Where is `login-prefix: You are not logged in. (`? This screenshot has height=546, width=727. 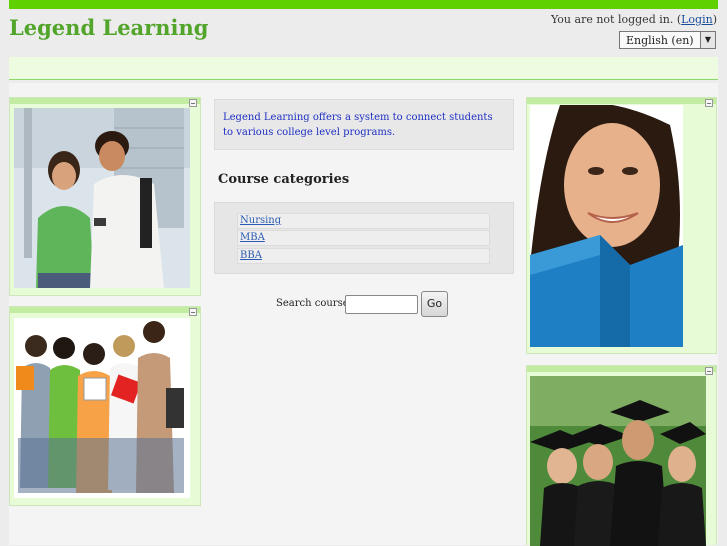 login-prefix: You are not logged in. ( is located at coordinates (616, 19).